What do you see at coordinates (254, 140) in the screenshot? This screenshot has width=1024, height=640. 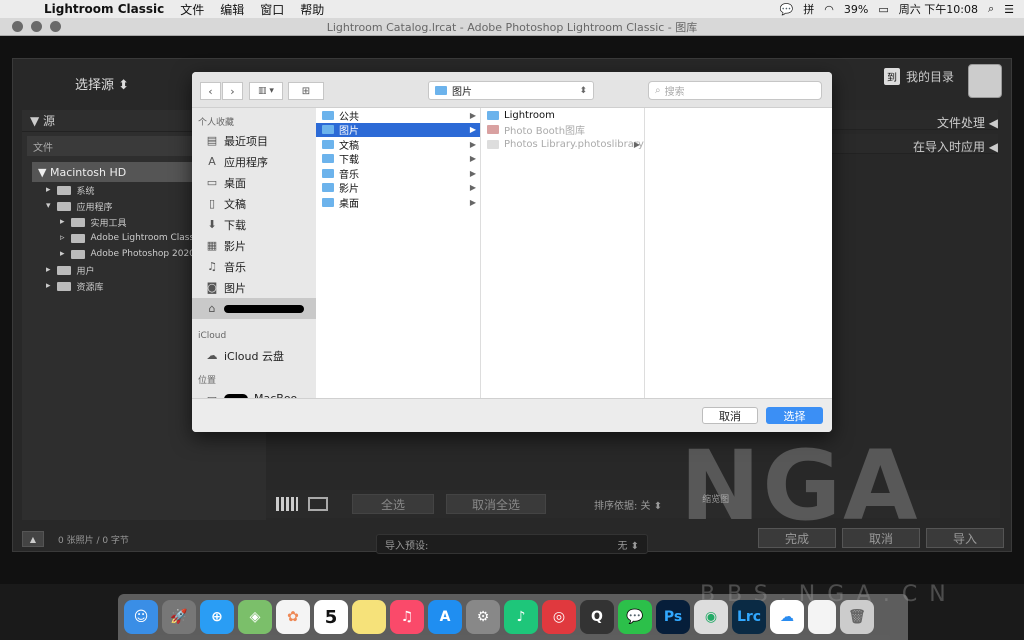 I see `sidebar-item-recent: ▤ 最近项目` at bounding box center [254, 140].